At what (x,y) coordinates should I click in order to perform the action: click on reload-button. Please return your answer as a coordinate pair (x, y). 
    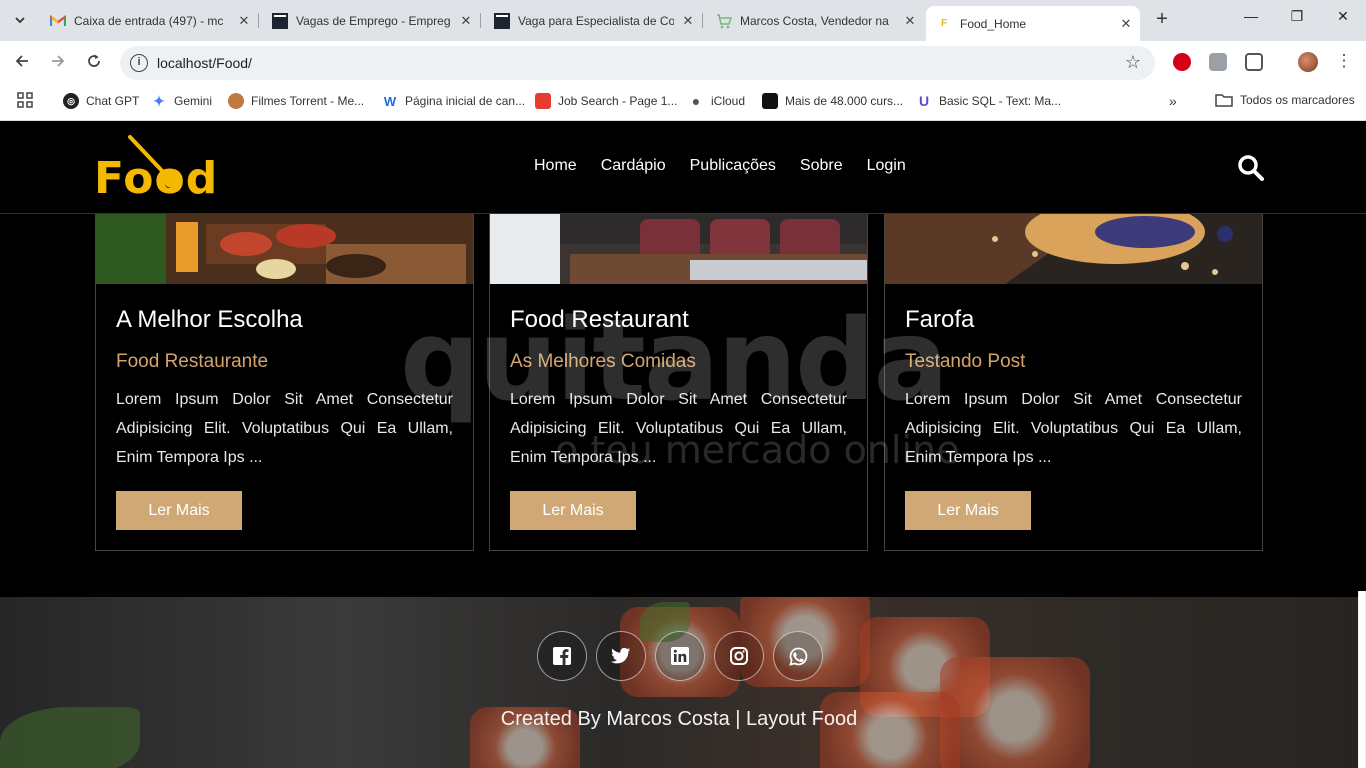
    Looking at the image, I should click on (94, 63).